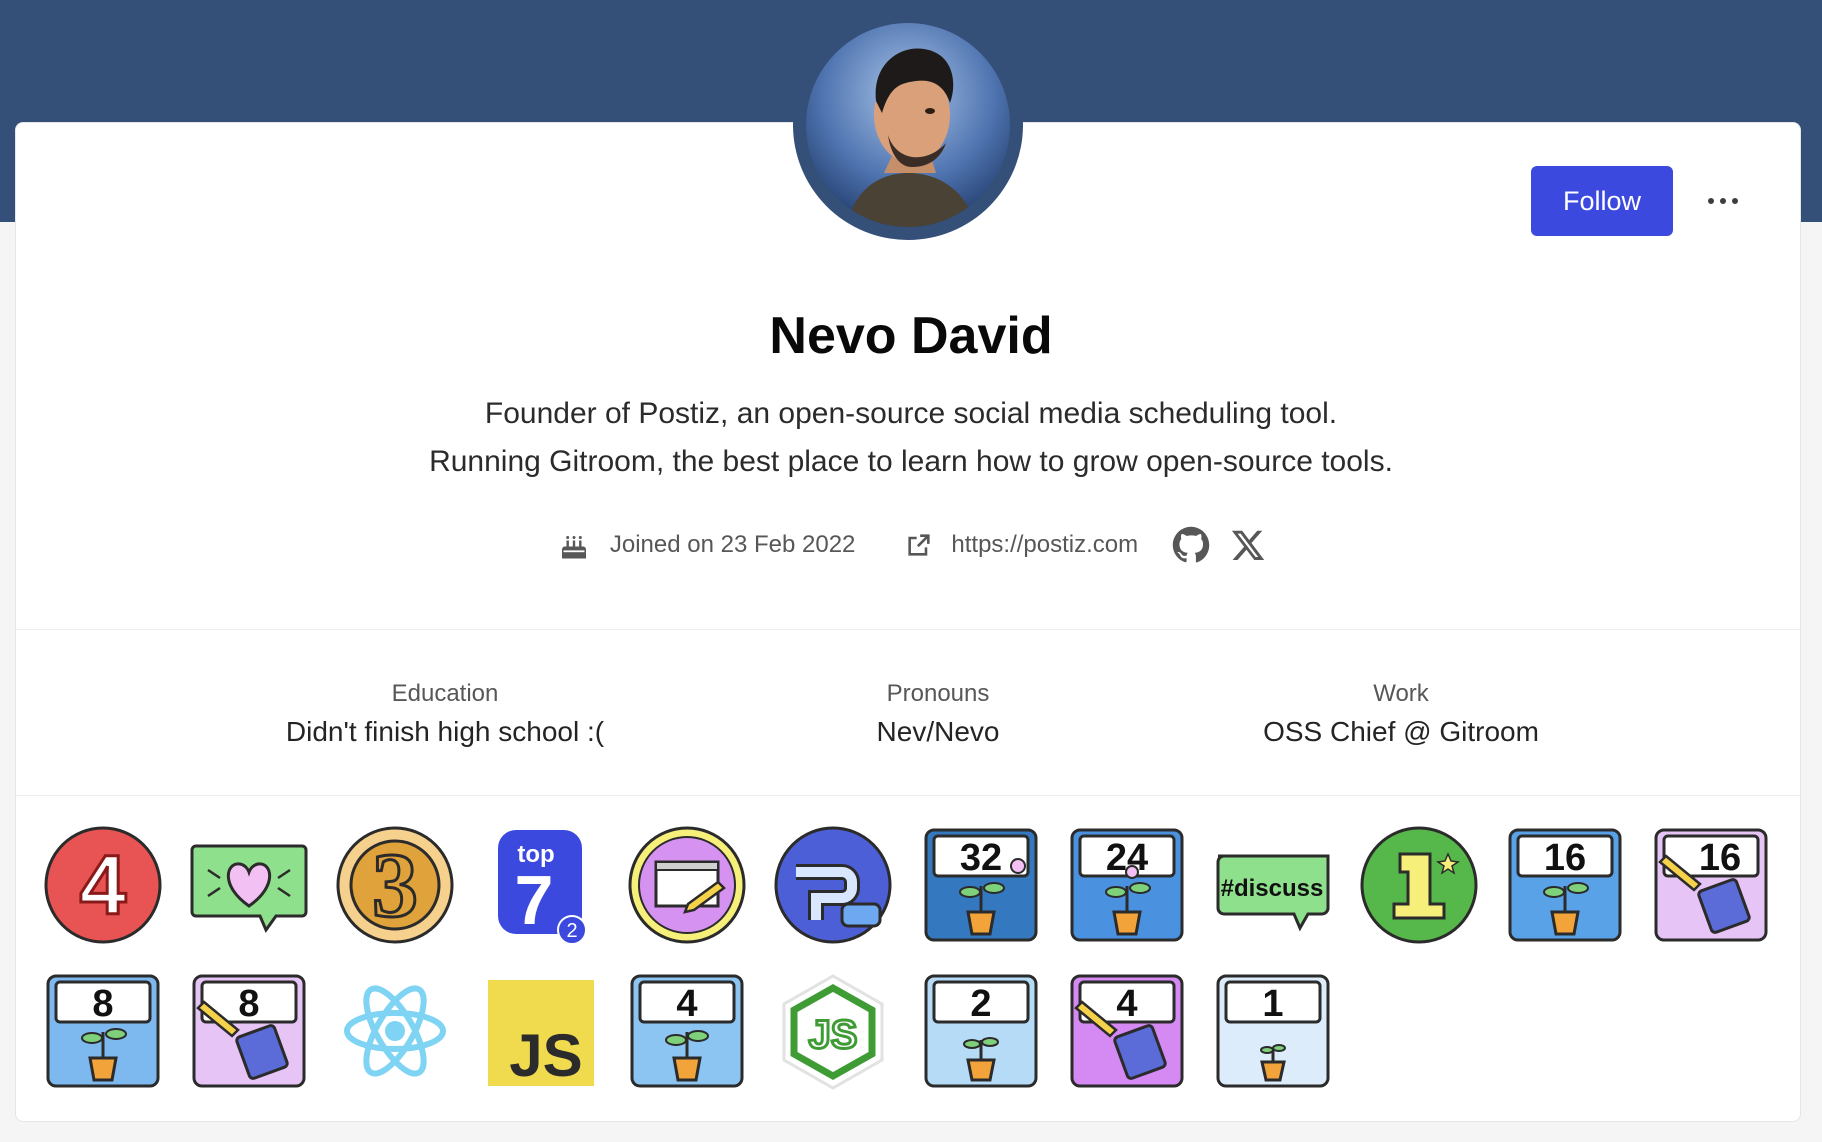 This screenshot has height=1142, width=1822. I want to click on 3-year-badge: 3, so click(395, 885).